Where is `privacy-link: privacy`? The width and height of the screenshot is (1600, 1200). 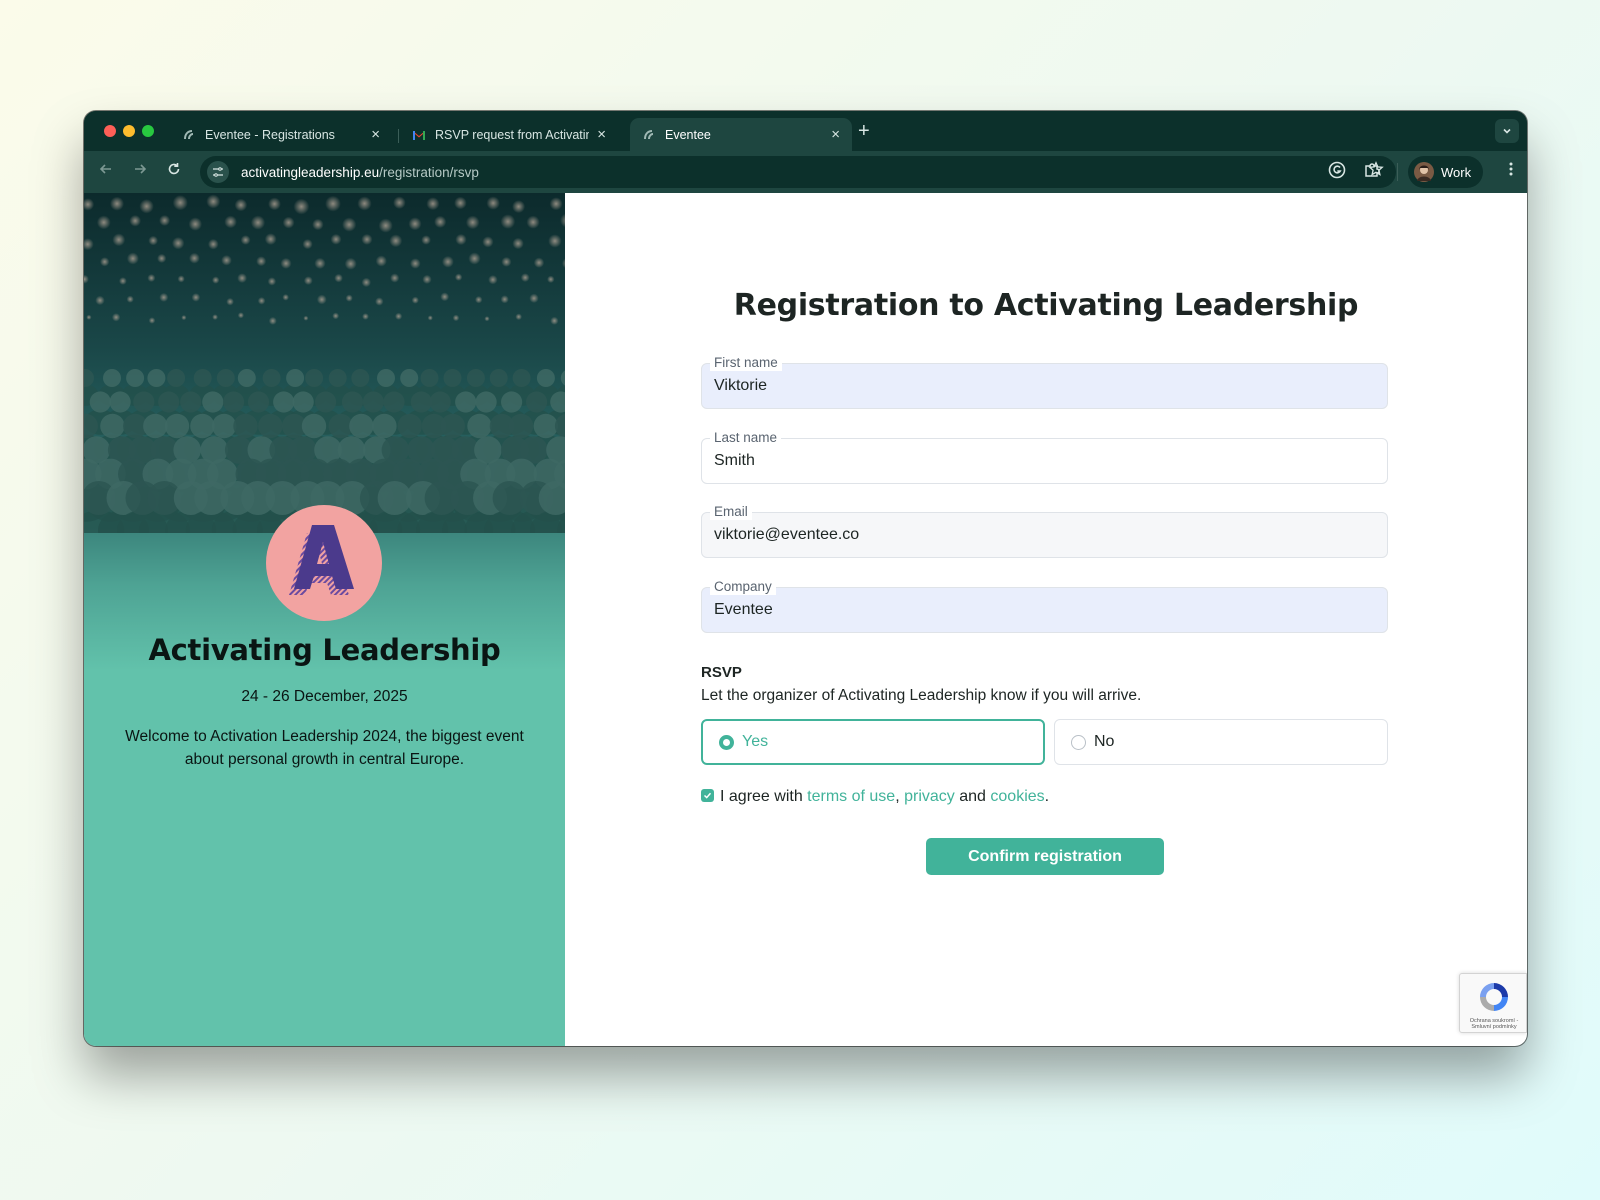
privacy-link: privacy is located at coordinates (929, 797).